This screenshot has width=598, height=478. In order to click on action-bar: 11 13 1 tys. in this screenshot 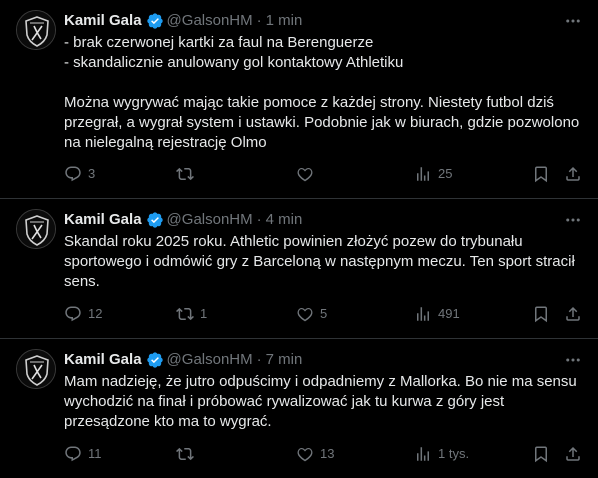, I will do `click(323, 454)`.